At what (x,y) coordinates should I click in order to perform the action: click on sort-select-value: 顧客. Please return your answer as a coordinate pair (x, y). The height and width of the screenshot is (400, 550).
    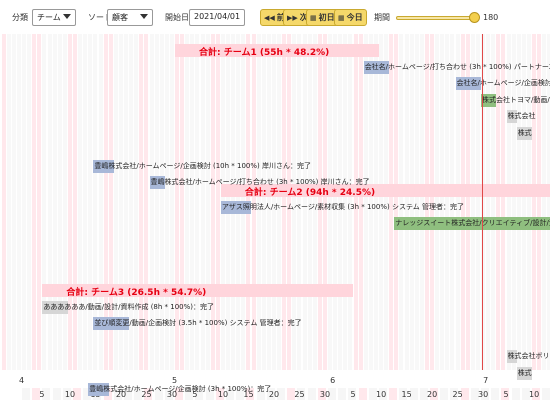
    Looking at the image, I should click on (120, 17).